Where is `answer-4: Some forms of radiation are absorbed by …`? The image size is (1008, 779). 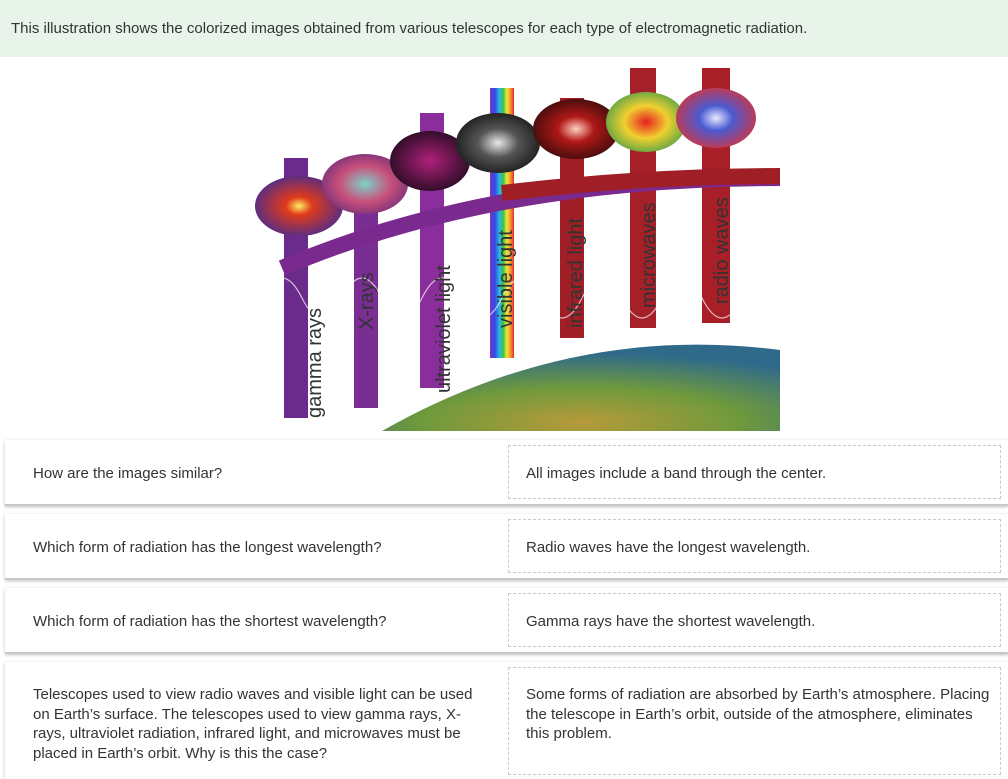 answer-4: Some forms of radiation are absorbed by … is located at coordinates (757, 714).